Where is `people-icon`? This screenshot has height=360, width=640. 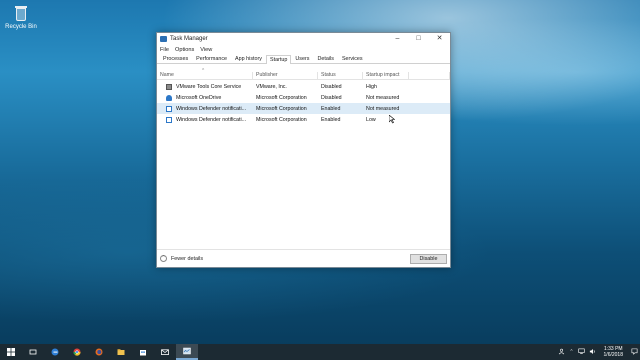
people-icon is located at coordinates (561, 352).